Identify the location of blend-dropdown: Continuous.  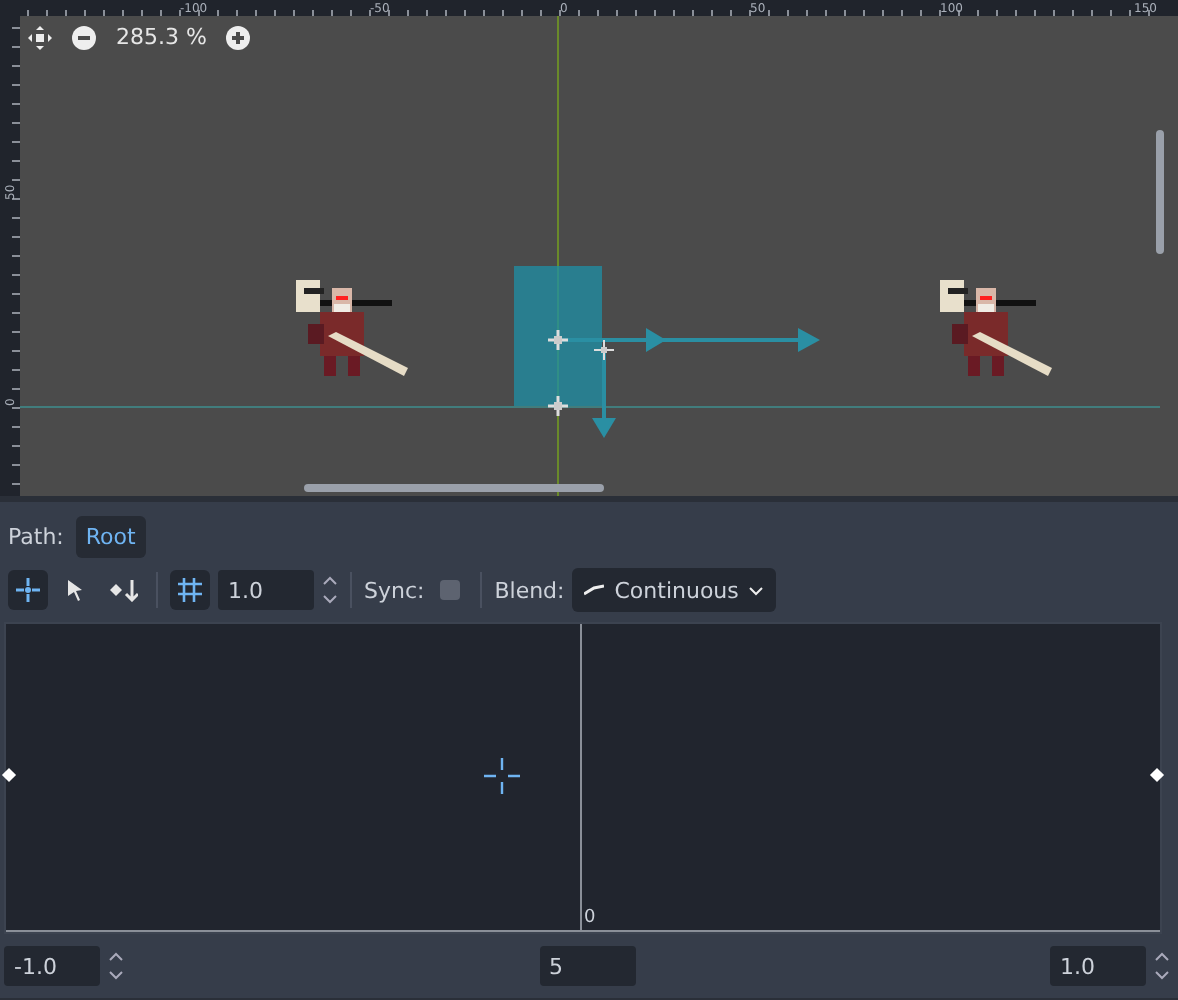
(674, 590).